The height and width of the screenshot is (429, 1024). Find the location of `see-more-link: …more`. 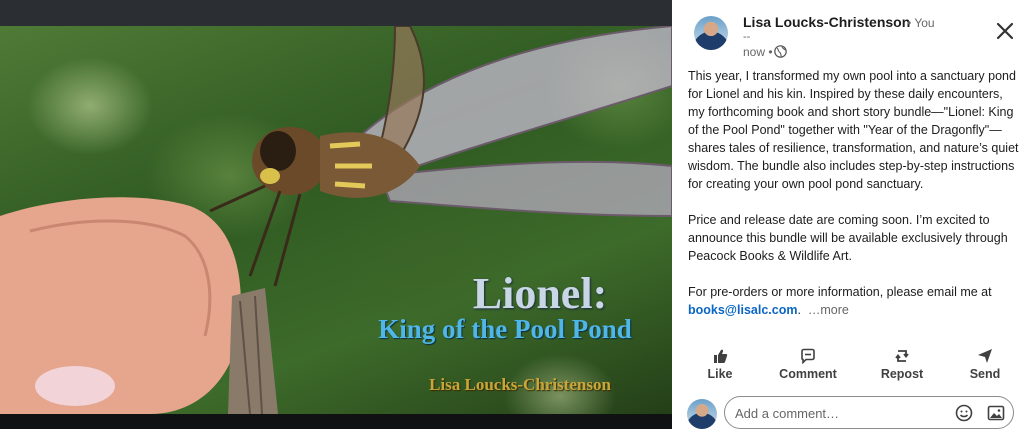

see-more-link: …more is located at coordinates (828, 310).